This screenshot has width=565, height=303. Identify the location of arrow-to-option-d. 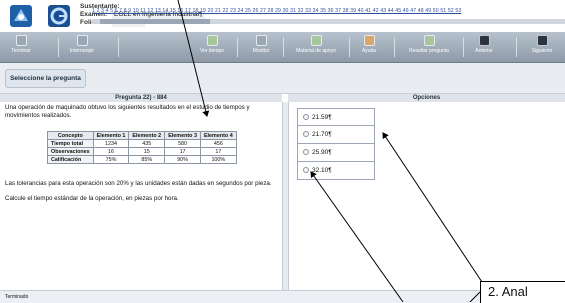
(357, 236).